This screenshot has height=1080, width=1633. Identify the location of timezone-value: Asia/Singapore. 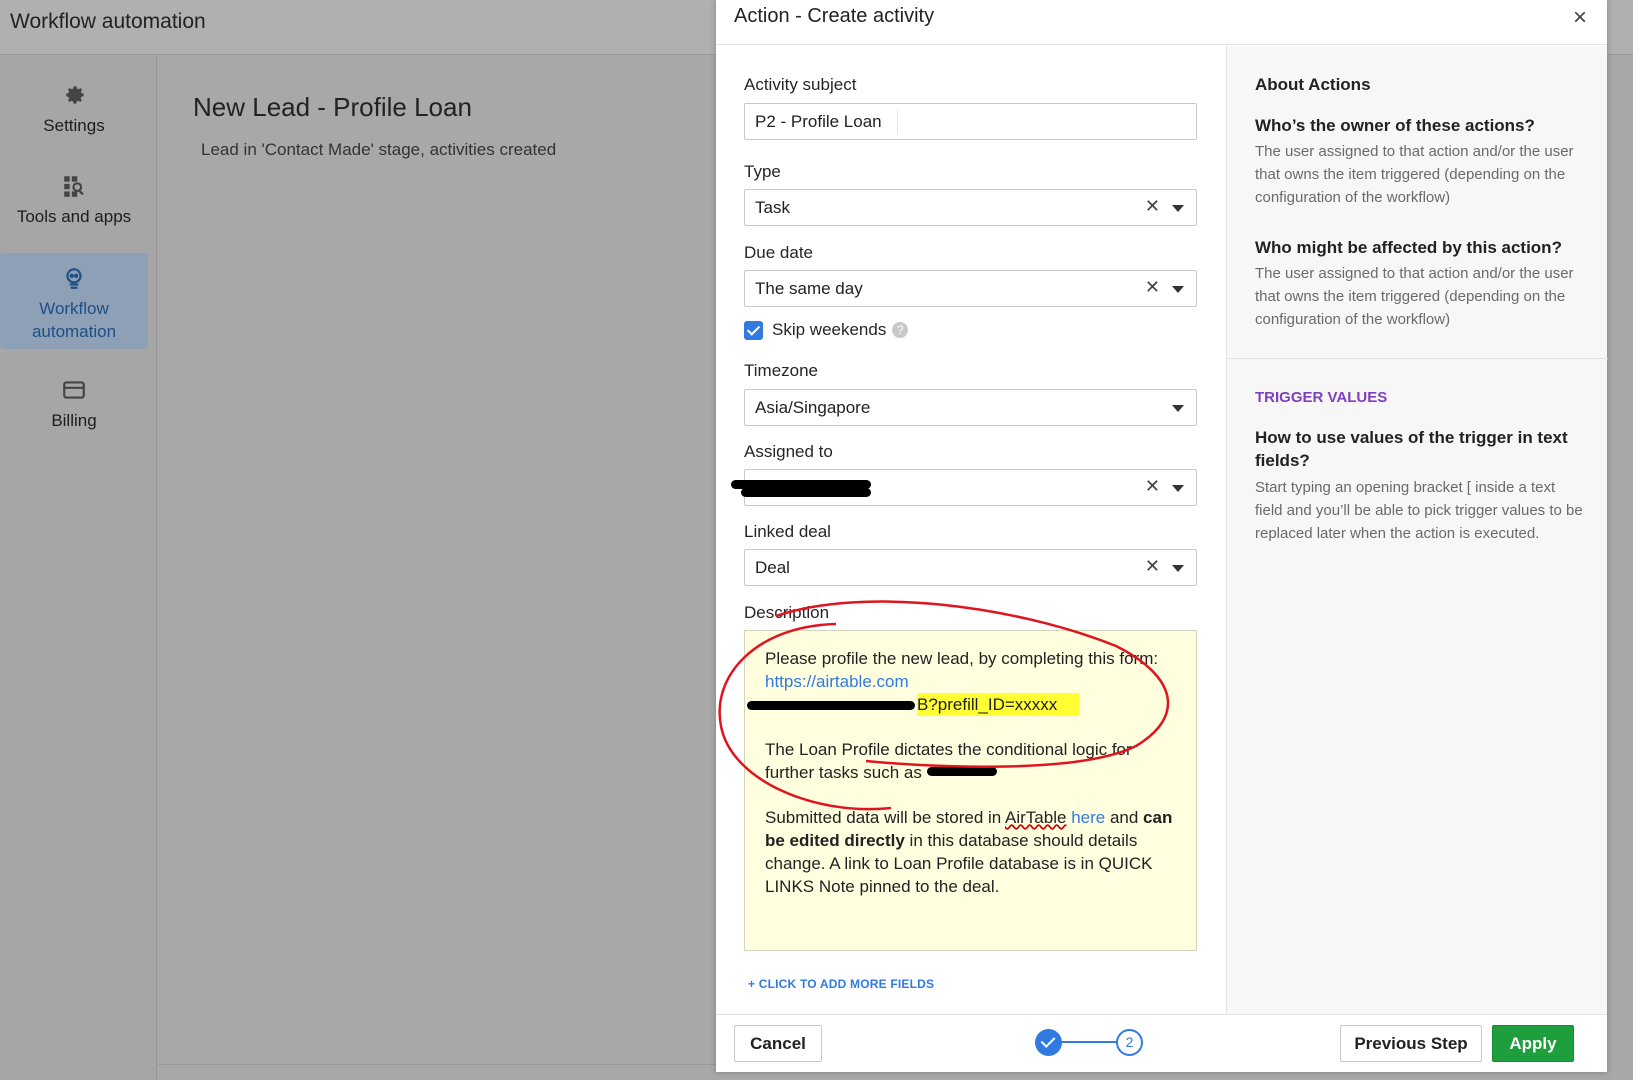
(813, 407).